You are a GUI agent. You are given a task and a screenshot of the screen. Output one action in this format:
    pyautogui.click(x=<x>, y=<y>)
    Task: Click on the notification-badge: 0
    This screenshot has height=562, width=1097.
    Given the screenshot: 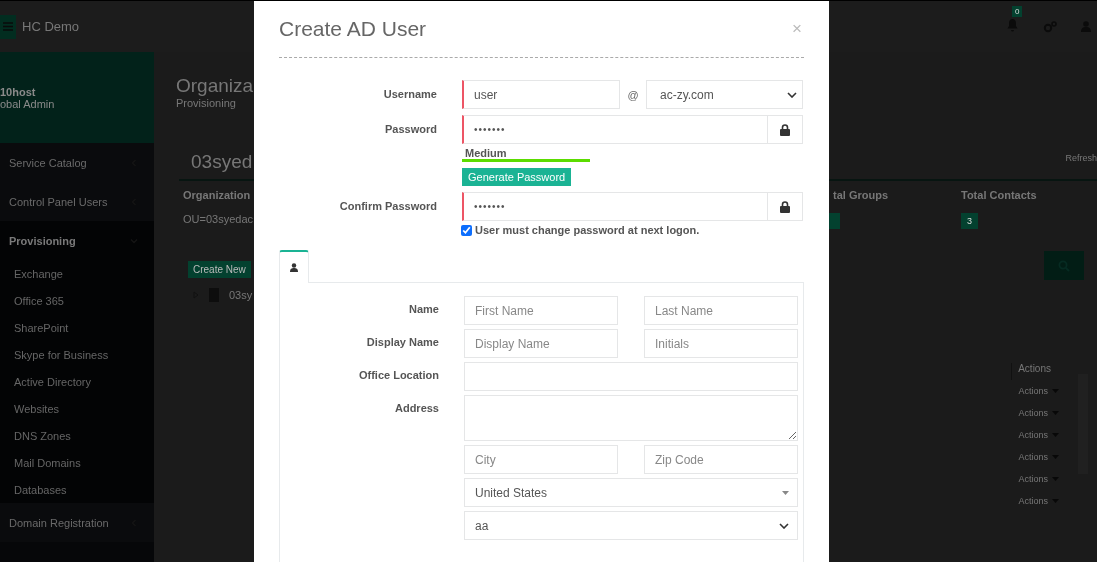 What is the action you would take?
    pyautogui.click(x=1017, y=11)
    